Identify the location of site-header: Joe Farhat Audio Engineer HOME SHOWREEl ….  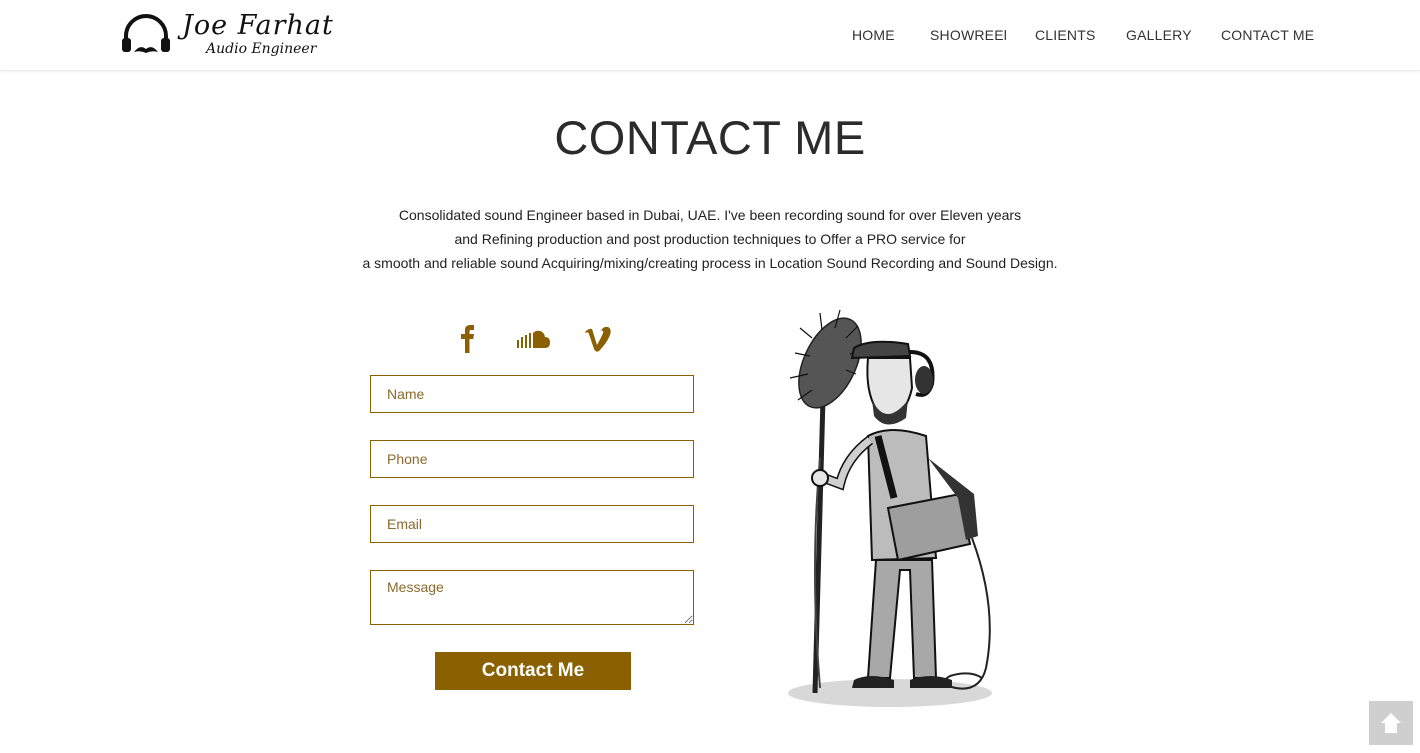
(710, 35).